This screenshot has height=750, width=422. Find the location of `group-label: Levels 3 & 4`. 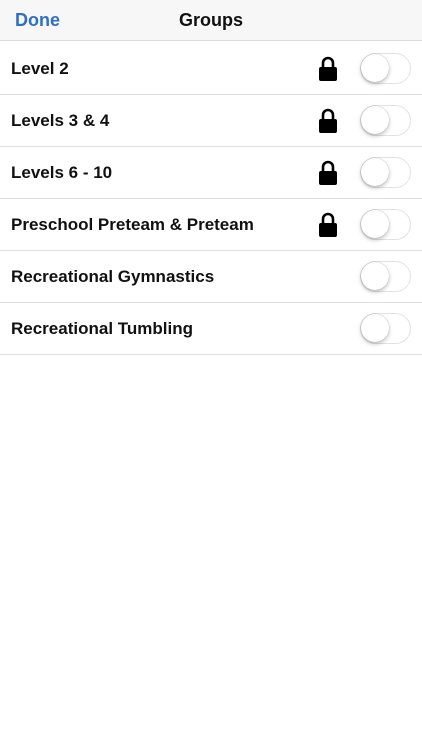

group-label: Levels 3 & 4 is located at coordinates (60, 120).